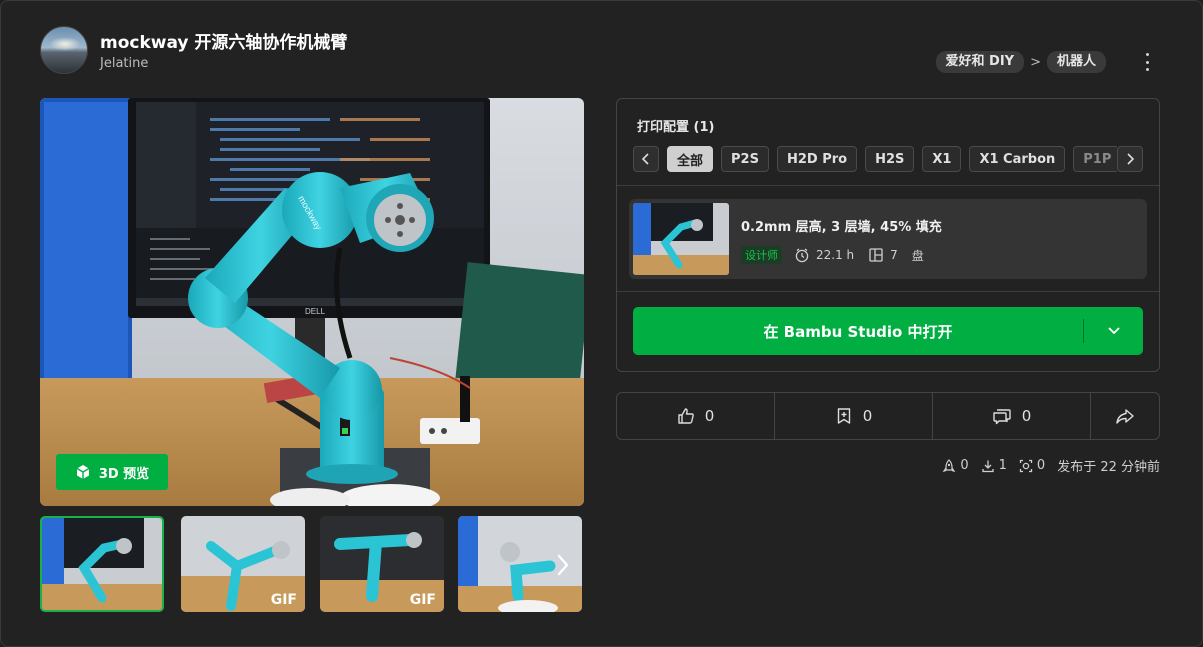 This screenshot has height=647, width=1203. What do you see at coordinates (942, 159) in the screenshot?
I see `printer-filter-x1: X1` at bounding box center [942, 159].